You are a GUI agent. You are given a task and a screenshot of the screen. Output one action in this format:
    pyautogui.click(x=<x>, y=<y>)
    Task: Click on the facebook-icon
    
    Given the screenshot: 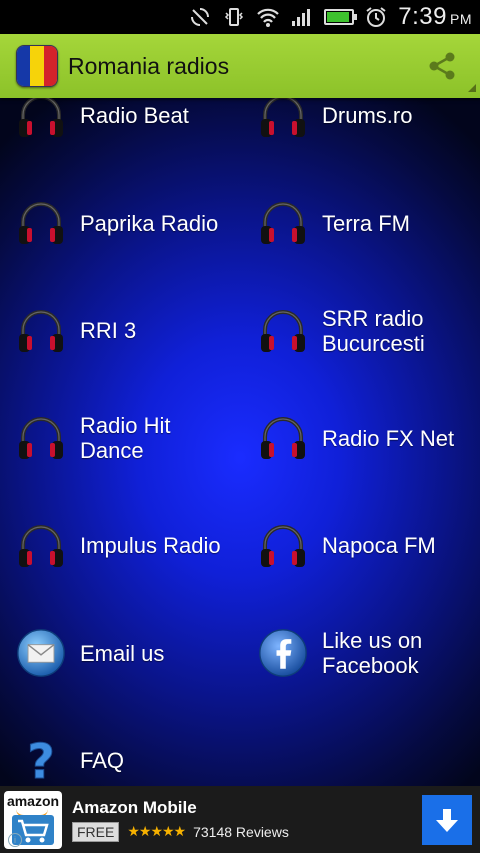 What is the action you would take?
    pyautogui.click(x=283, y=653)
    